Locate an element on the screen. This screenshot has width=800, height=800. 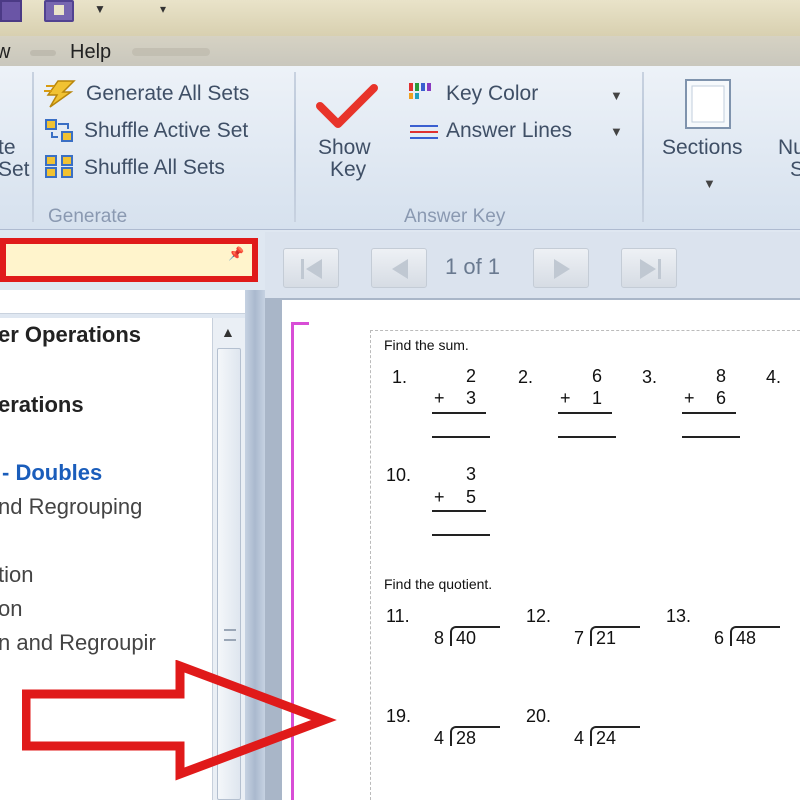
problem-number: 4. is located at coordinates (774, 377).